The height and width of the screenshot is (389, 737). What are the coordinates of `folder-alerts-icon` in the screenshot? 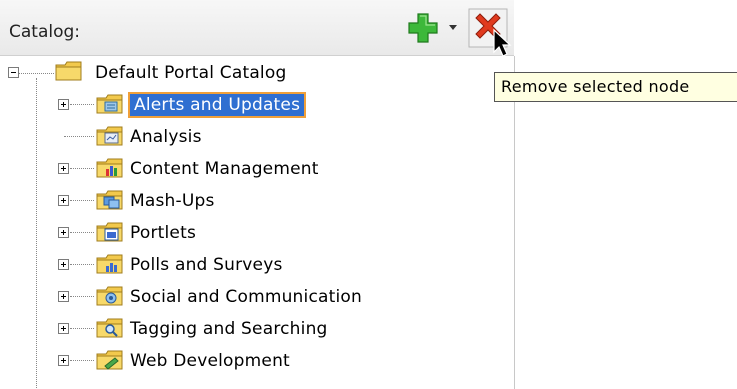 It's located at (109, 104).